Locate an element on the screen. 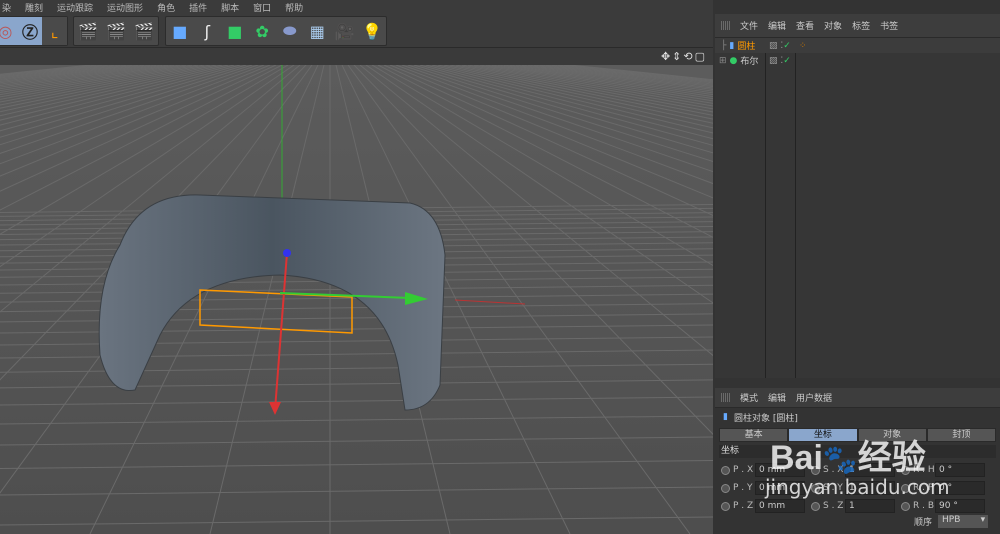 The height and width of the screenshot is (534, 1000). viewport-header: ✥⇕⟲▢ is located at coordinates (356, 56).